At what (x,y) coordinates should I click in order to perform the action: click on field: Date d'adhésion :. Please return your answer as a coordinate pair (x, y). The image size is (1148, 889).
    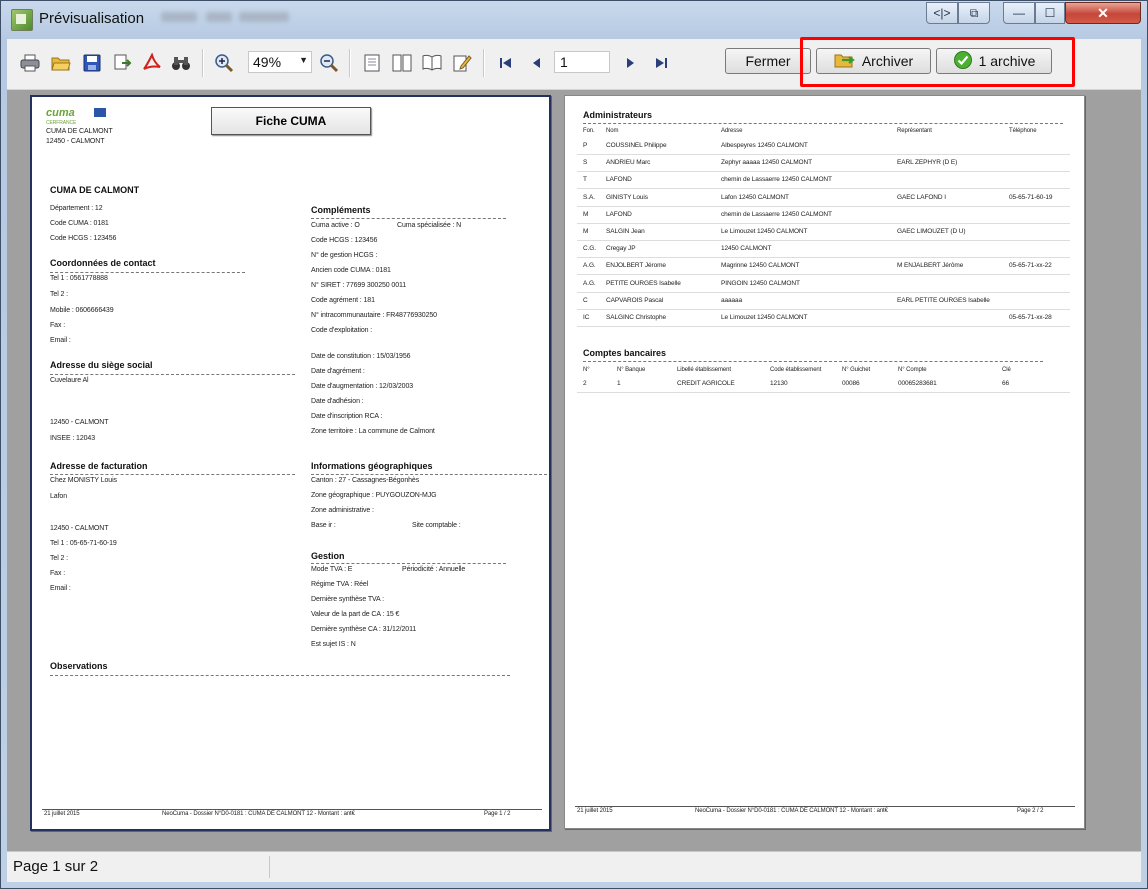
    Looking at the image, I should click on (337, 401).